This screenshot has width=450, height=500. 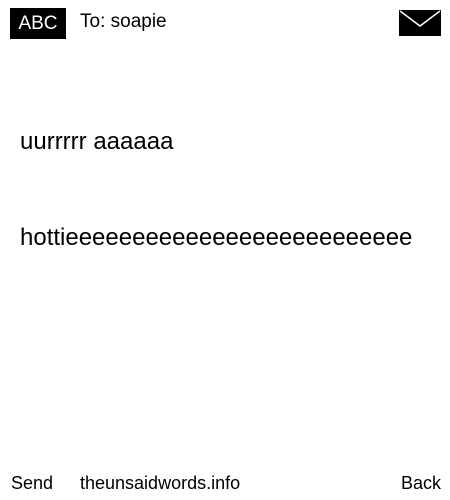 I want to click on back-button: Back, so click(x=421, y=483).